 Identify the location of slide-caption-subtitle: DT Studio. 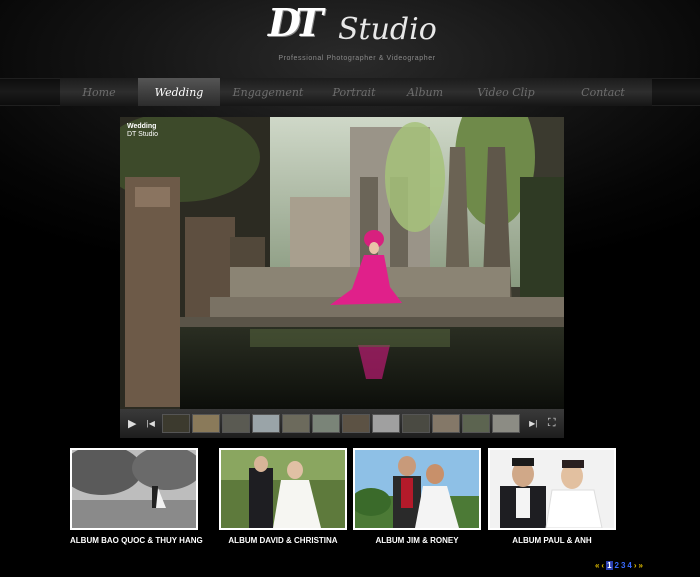
(142, 134).